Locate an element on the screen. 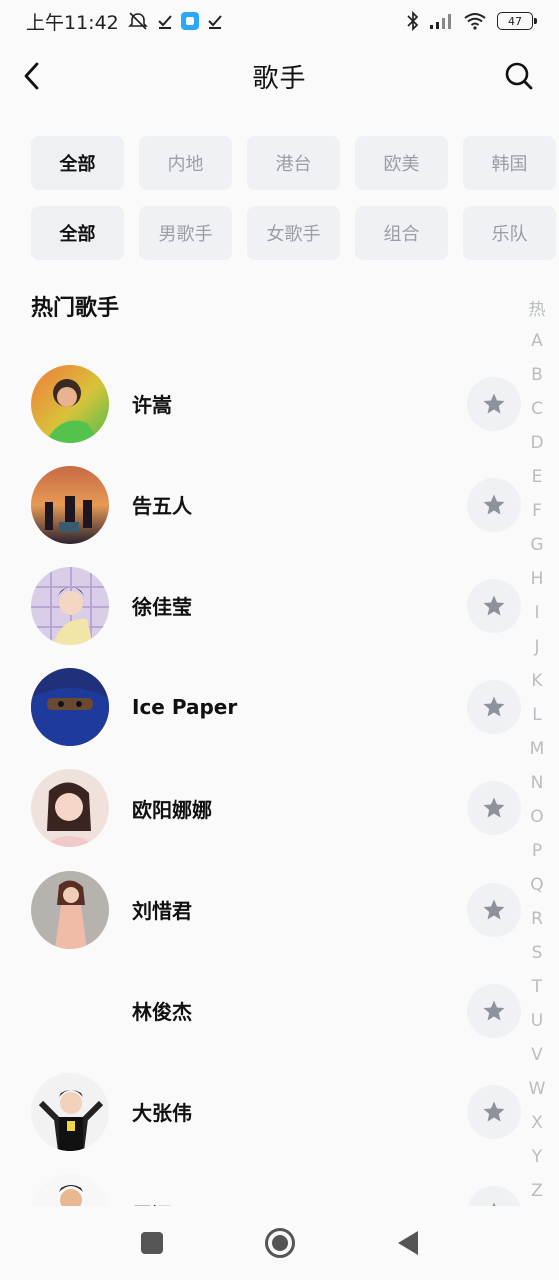 The height and width of the screenshot is (1280, 559). square-icon is located at coordinates (151, 1243).